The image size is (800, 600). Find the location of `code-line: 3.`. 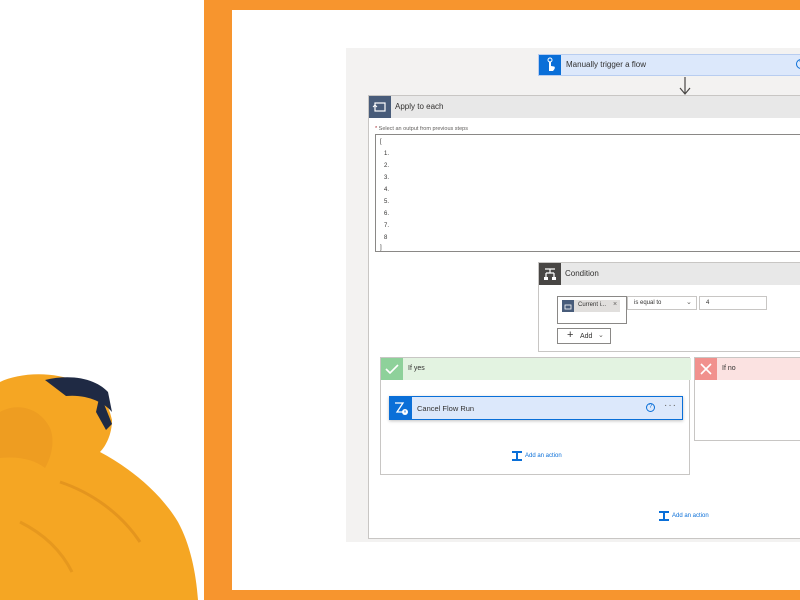

code-line: 3. is located at coordinates (387, 178).